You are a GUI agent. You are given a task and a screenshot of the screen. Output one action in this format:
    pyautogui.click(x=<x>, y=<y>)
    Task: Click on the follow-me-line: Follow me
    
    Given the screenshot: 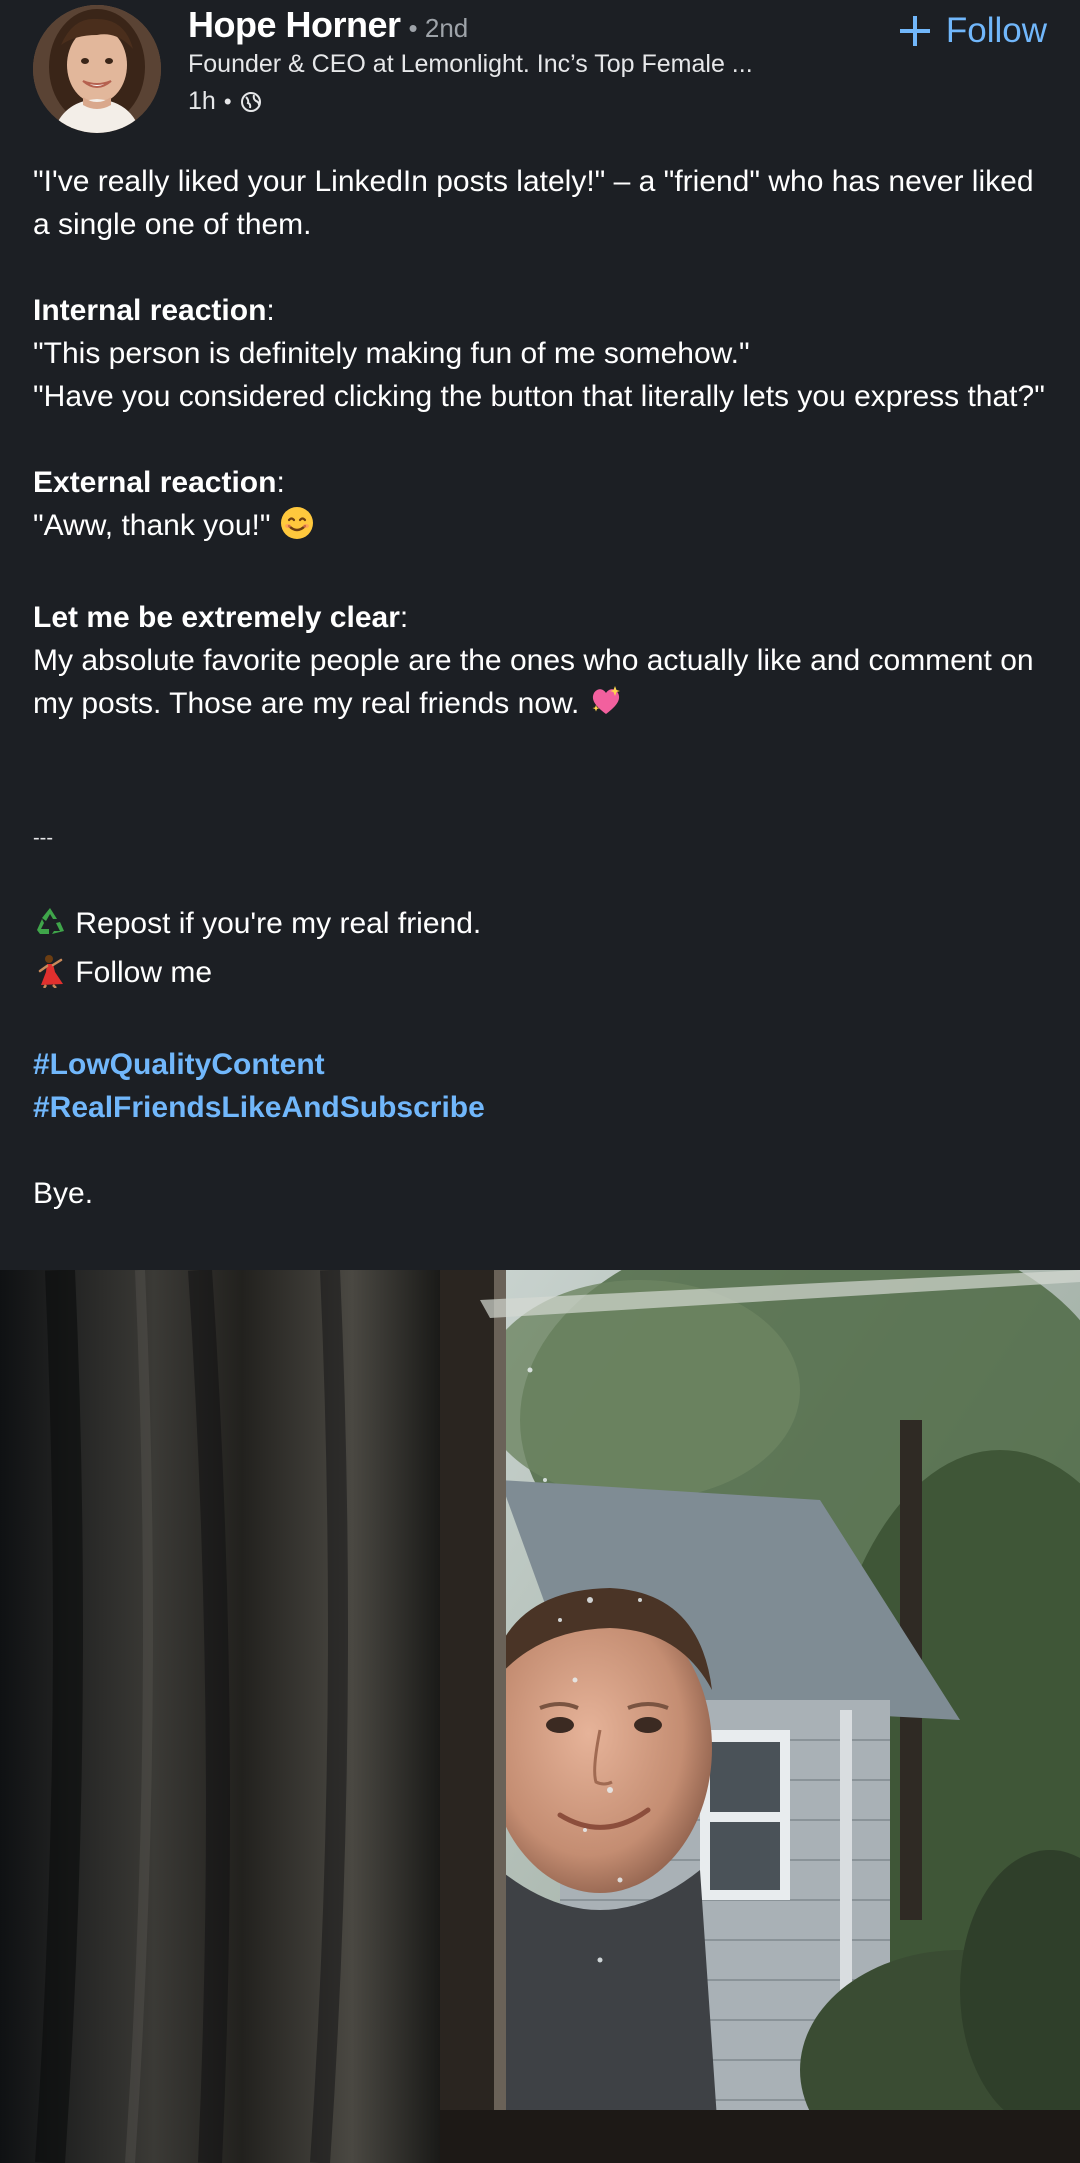 What is the action you would take?
    pyautogui.click(x=144, y=972)
    